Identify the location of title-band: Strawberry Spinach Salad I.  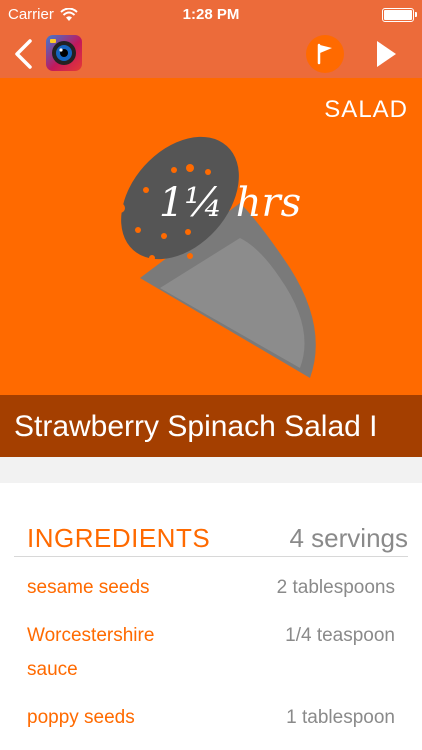
(211, 426).